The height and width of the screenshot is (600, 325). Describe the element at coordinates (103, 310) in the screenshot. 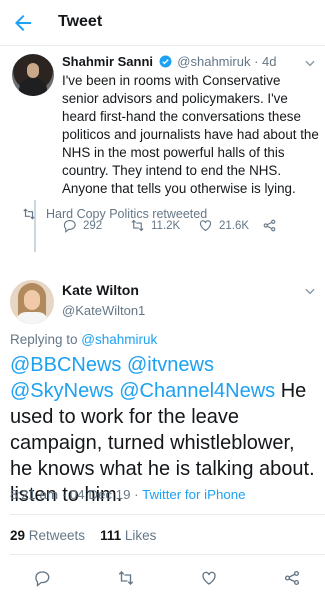

I see `author-handle: @KateWilton1` at that location.